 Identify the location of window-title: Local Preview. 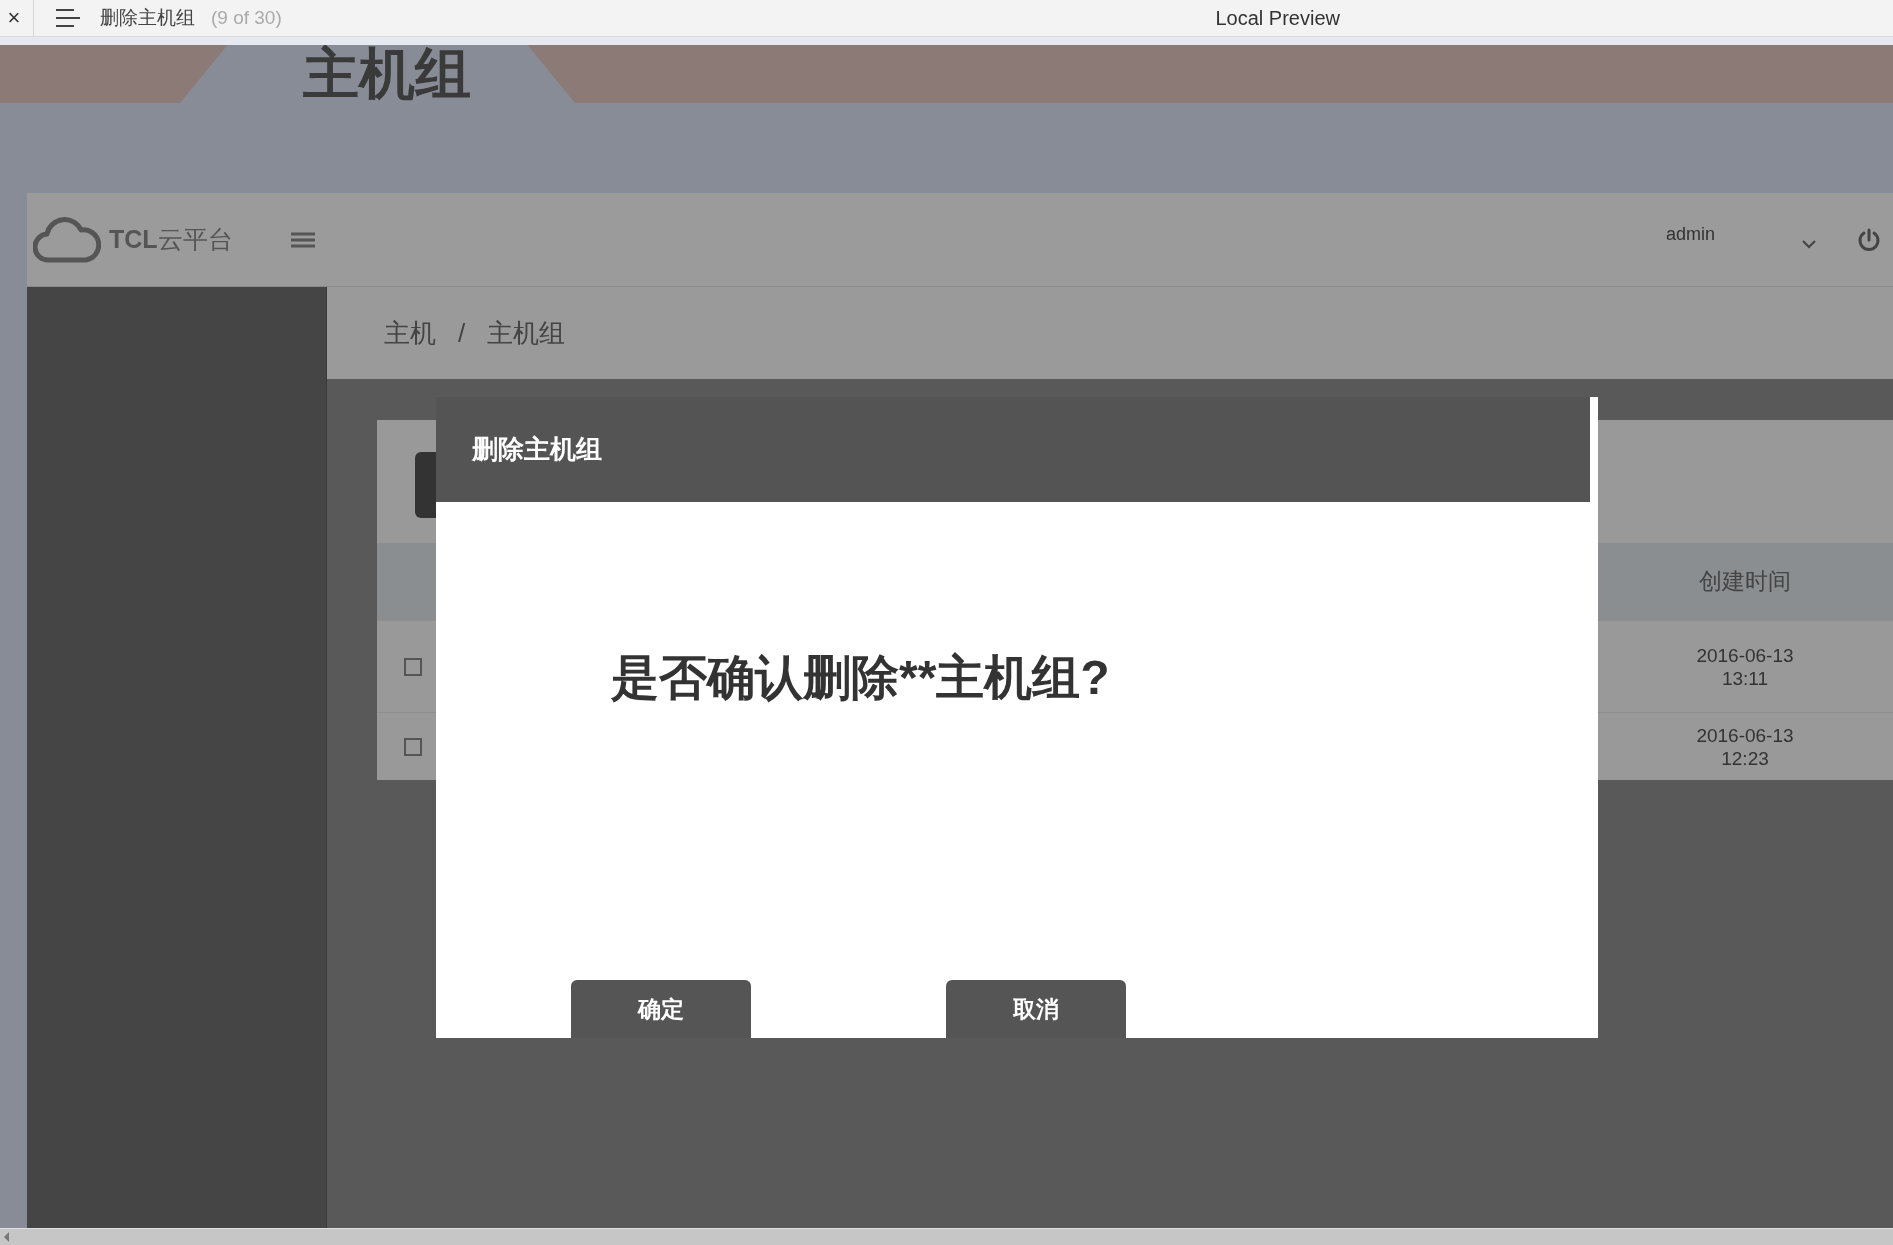
(1277, 18).